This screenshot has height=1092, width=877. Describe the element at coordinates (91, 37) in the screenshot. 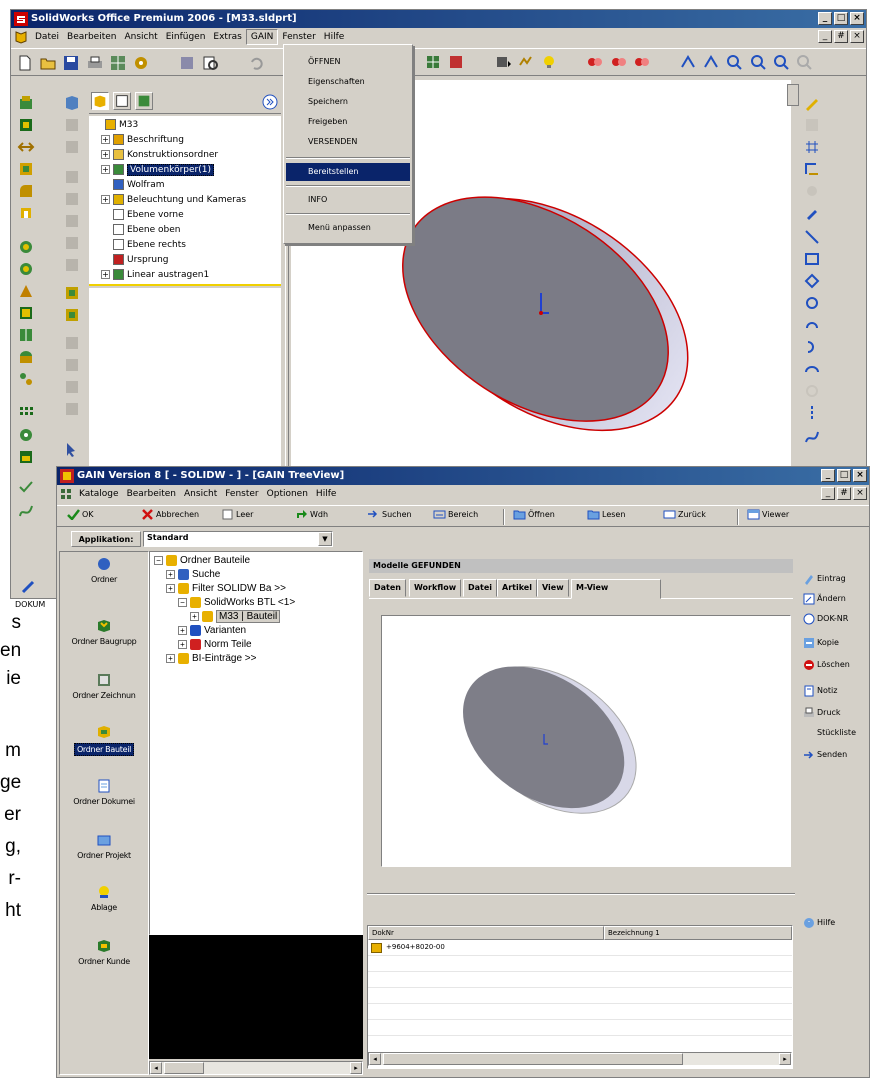

I see `menu-bearbeiten: Bearbeiten` at that location.